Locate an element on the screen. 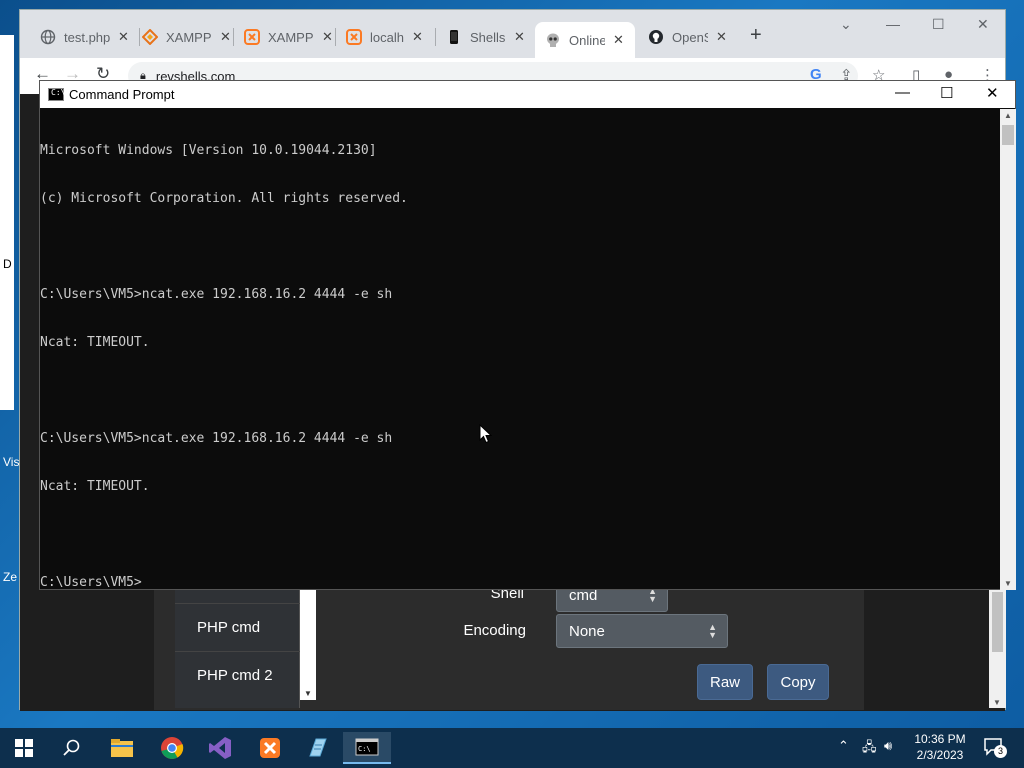 The height and width of the screenshot is (768, 1024). notepad-icon is located at coordinates (318, 747).